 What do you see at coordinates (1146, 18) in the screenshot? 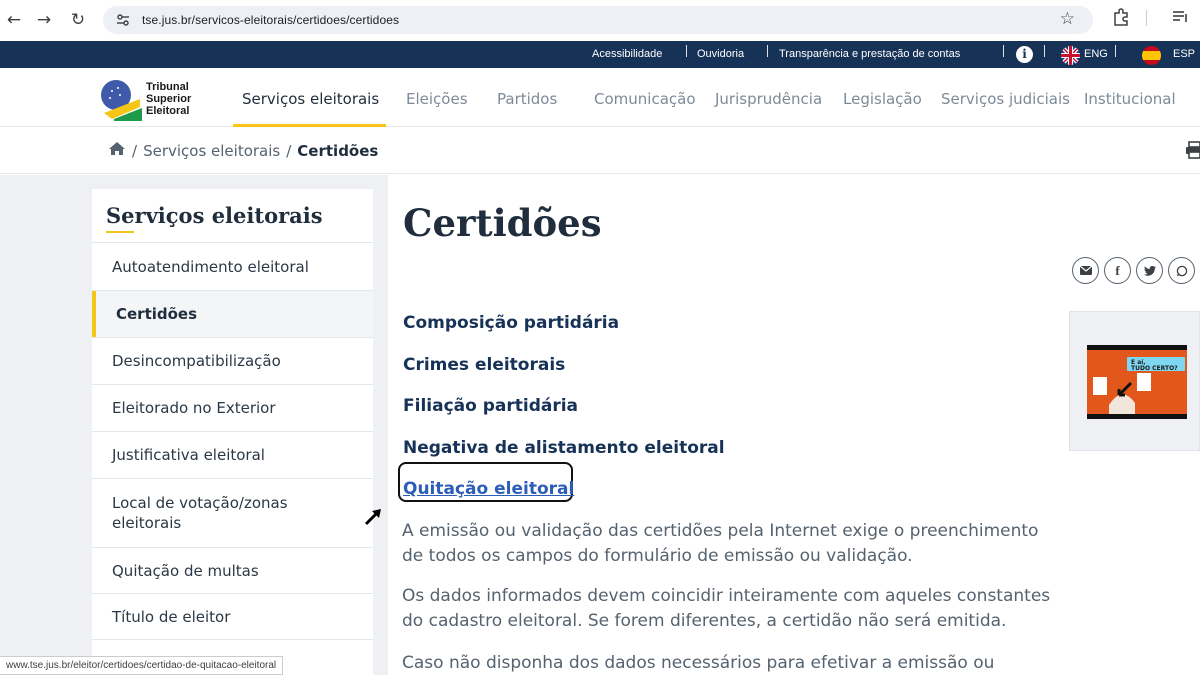
I see `toolbar-divider` at bounding box center [1146, 18].